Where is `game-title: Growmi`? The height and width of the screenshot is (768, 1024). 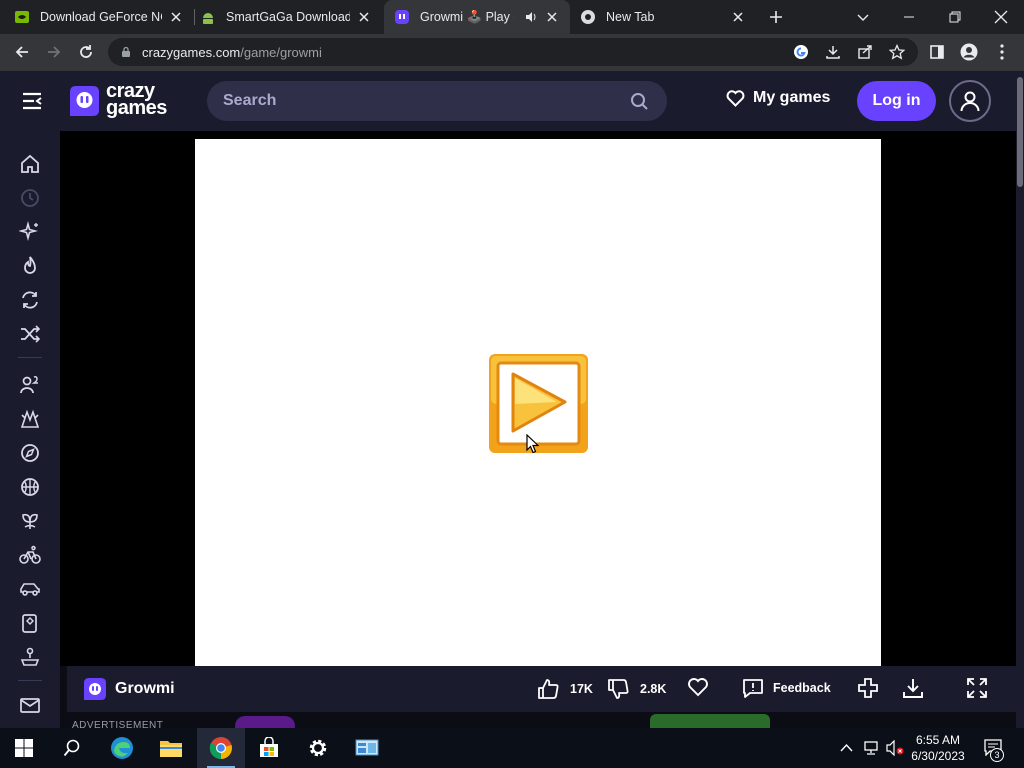 game-title: Growmi is located at coordinates (145, 688).